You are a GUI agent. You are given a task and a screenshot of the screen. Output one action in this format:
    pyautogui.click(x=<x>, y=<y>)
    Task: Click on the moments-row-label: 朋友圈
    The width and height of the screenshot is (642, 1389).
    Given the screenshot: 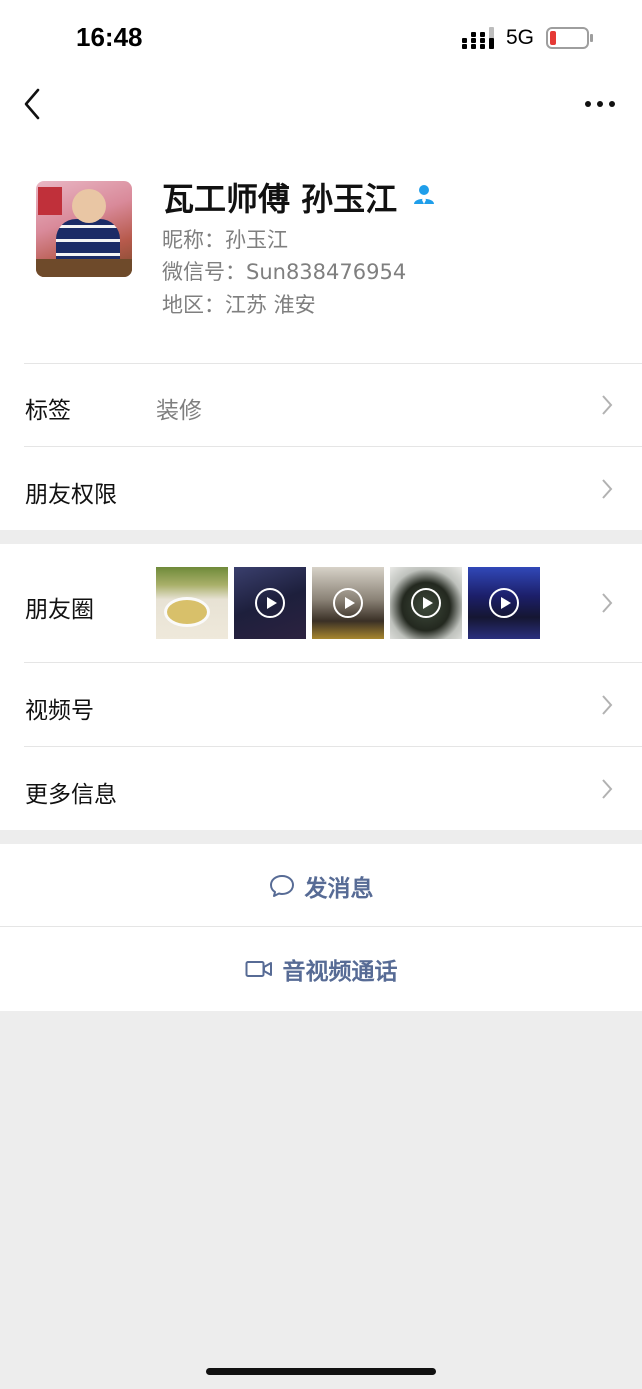 What is the action you would take?
    pyautogui.click(x=59, y=607)
    